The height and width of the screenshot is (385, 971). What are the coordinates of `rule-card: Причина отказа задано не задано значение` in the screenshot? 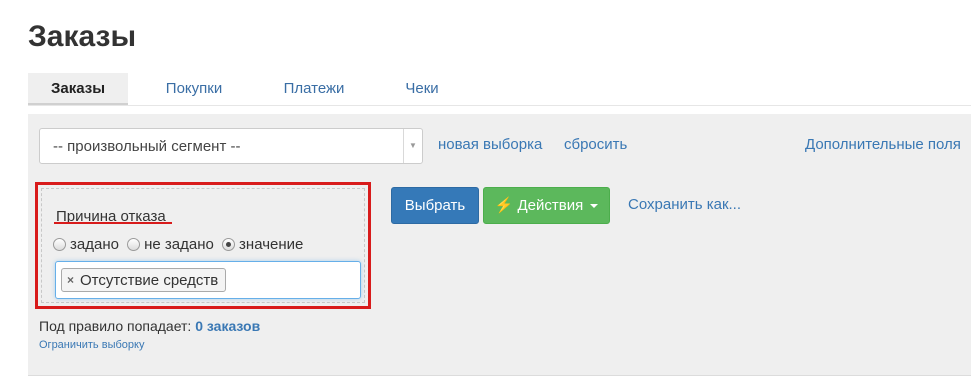 It's located at (203, 245).